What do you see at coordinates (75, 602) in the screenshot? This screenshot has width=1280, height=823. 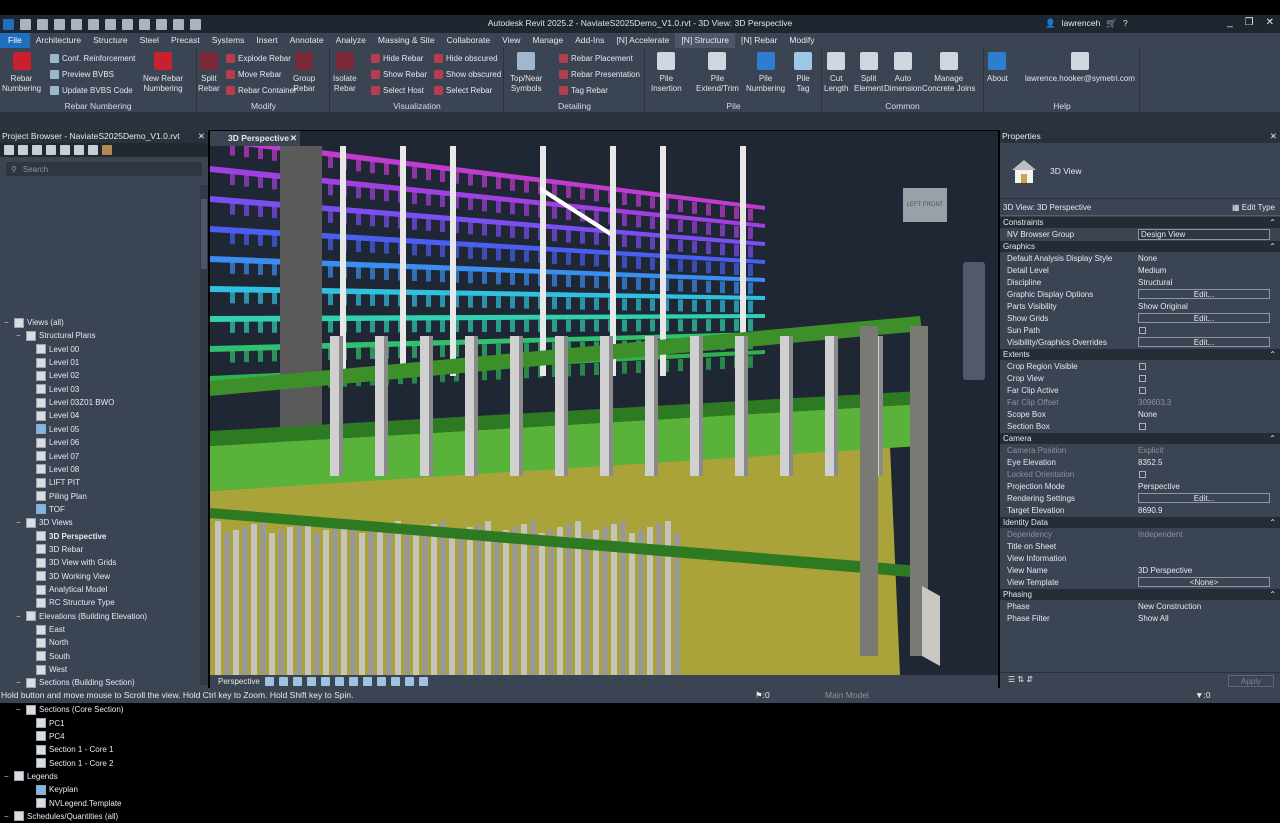 I see `browser-item-rc-structure-type: RC Structure Type` at bounding box center [75, 602].